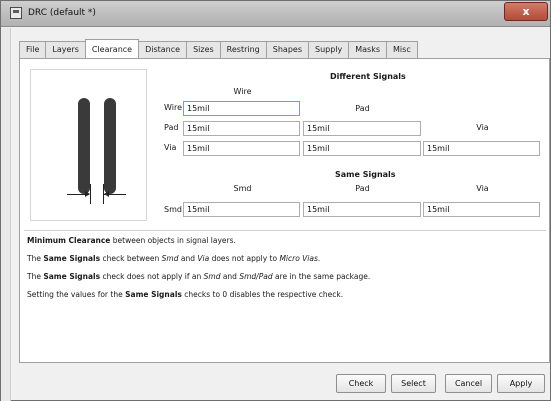 The height and width of the screenshot is (401, 551). What do you see at coordinates (76, 294) in the screenshot?
I see `description-line-4-a: Setting the values for the` at bounding box center [76, 294].